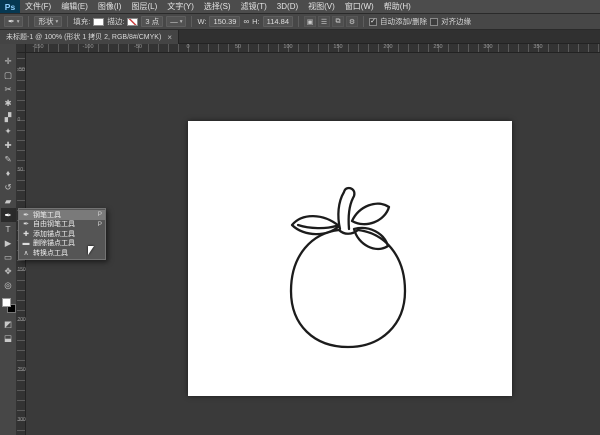  Describe the element at coordinates (8, 215) in the screenshot. I see `pen-tool: ✒` at that location.